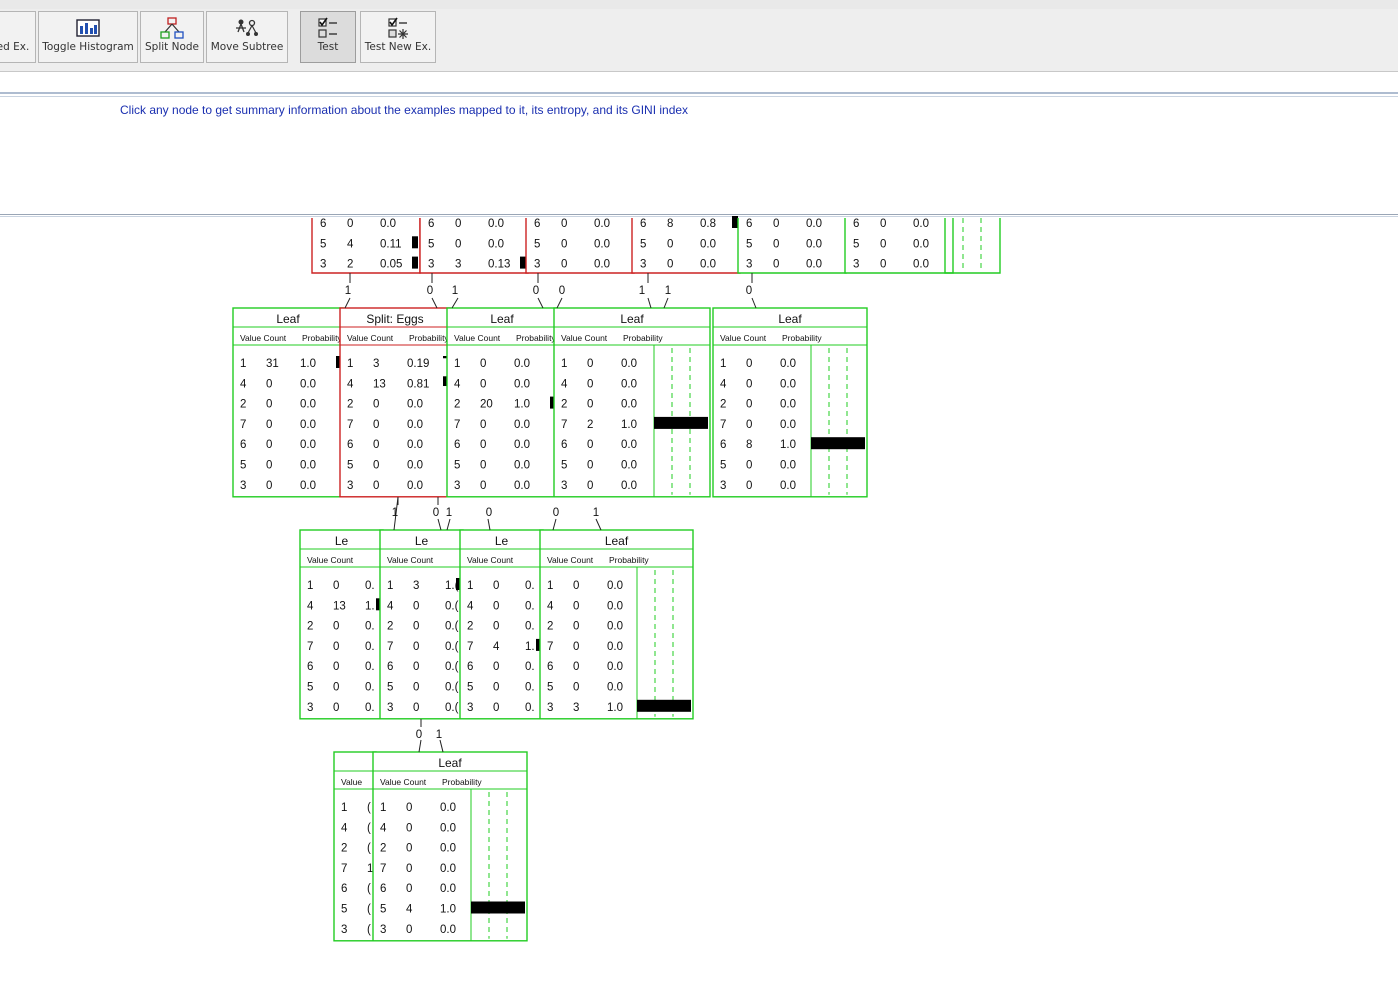 The height and width of the screenshot is (984, 1398). I want to click on split-node: 6 0 0.05 4 0.113 2 0.05, so click(366, 246).